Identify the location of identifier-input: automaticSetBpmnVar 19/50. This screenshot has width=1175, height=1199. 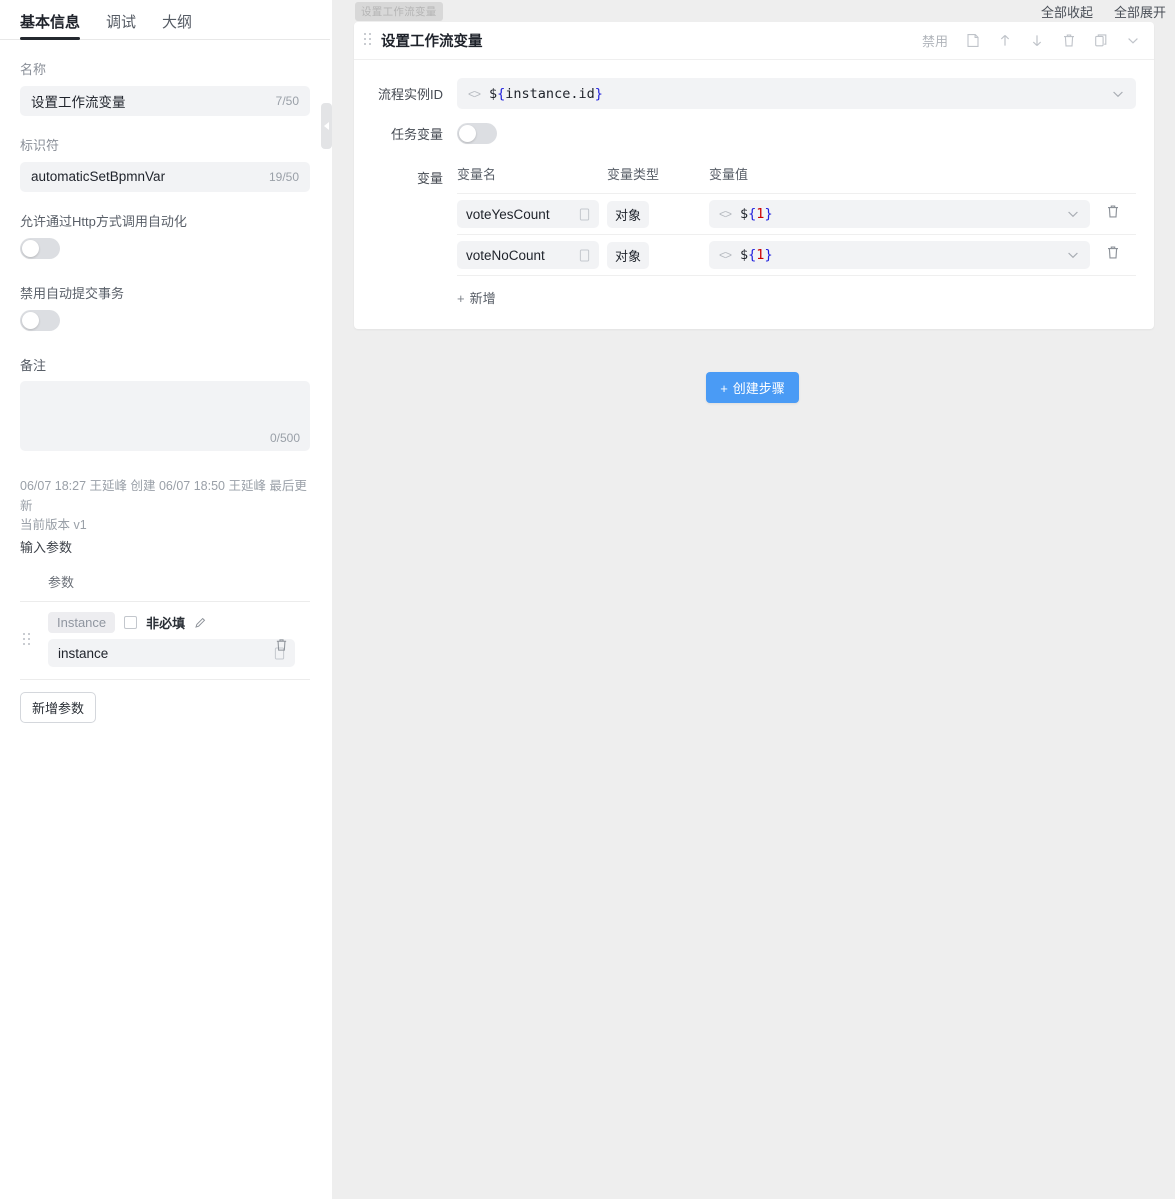
(165, 176).